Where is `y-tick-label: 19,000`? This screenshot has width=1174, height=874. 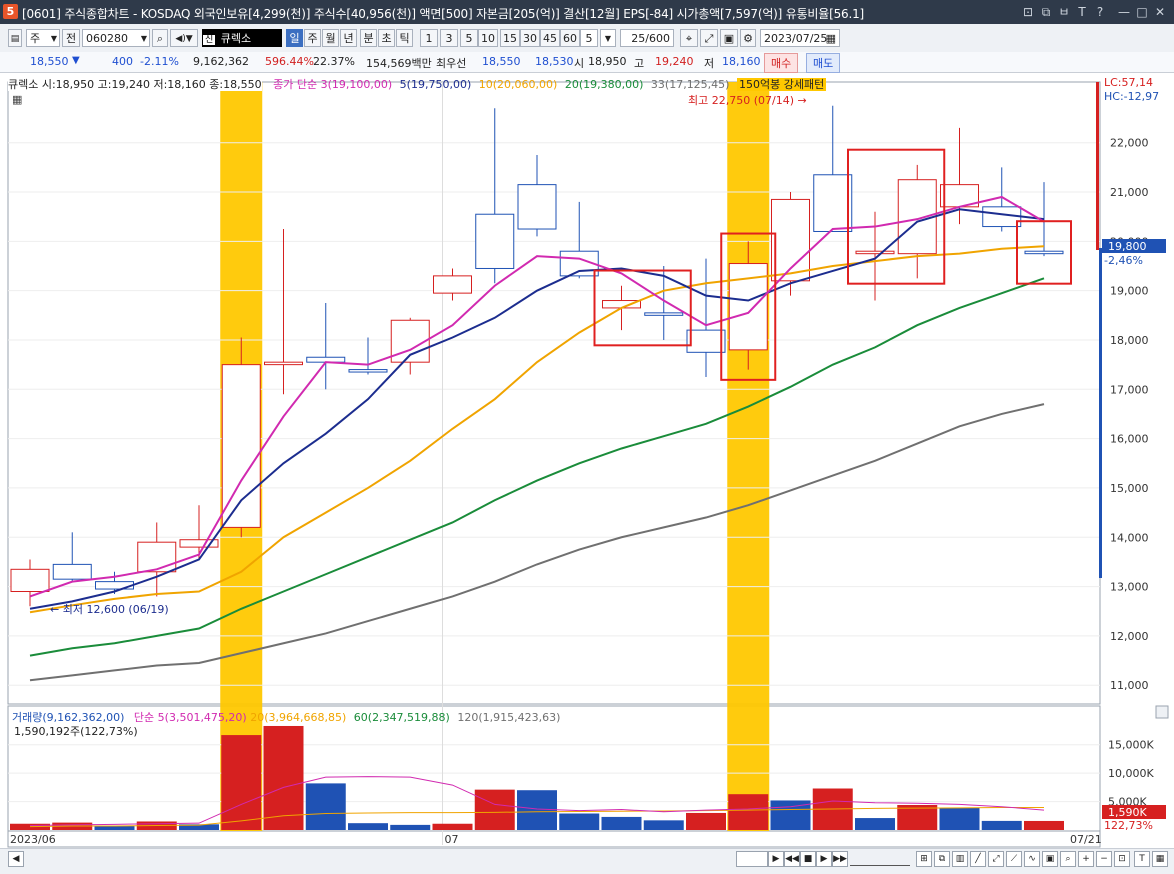 y-tick-label: 19,000 is located at coordinates (1129, 291).